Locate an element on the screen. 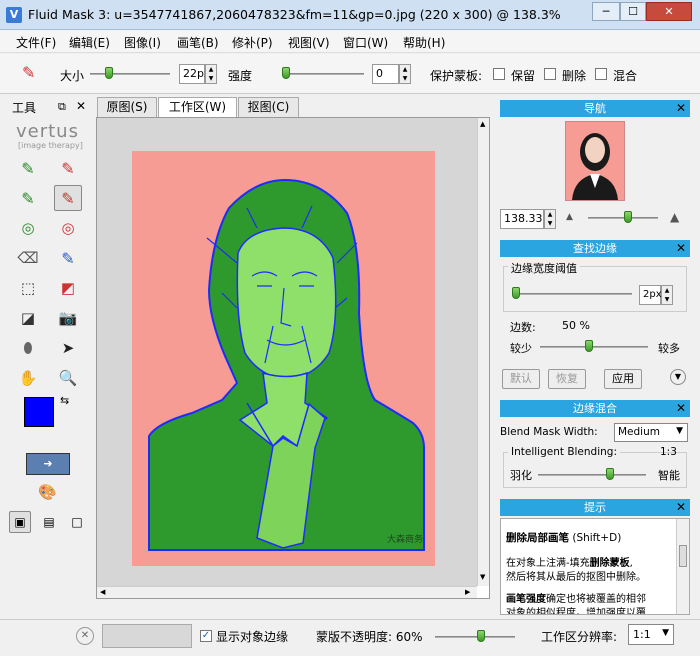 This screenshot has height=656, width=700. scroll-down-icon: ▼ is located at coordinates (482, 577).